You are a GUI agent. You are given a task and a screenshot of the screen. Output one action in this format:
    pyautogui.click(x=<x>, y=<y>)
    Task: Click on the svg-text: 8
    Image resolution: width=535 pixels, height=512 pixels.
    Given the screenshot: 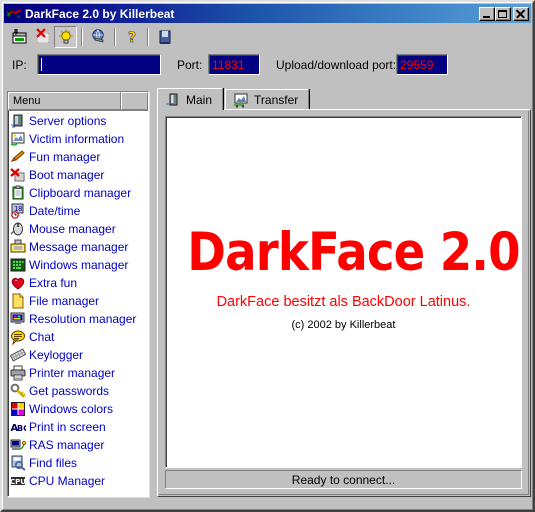 What is the action you would take?
    pyautogui.click(x=20, y=209)
    